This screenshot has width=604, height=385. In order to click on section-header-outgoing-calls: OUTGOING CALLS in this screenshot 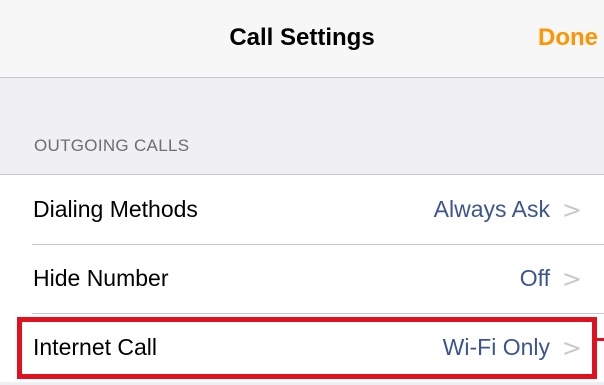, I will do `click(112, 145)`.